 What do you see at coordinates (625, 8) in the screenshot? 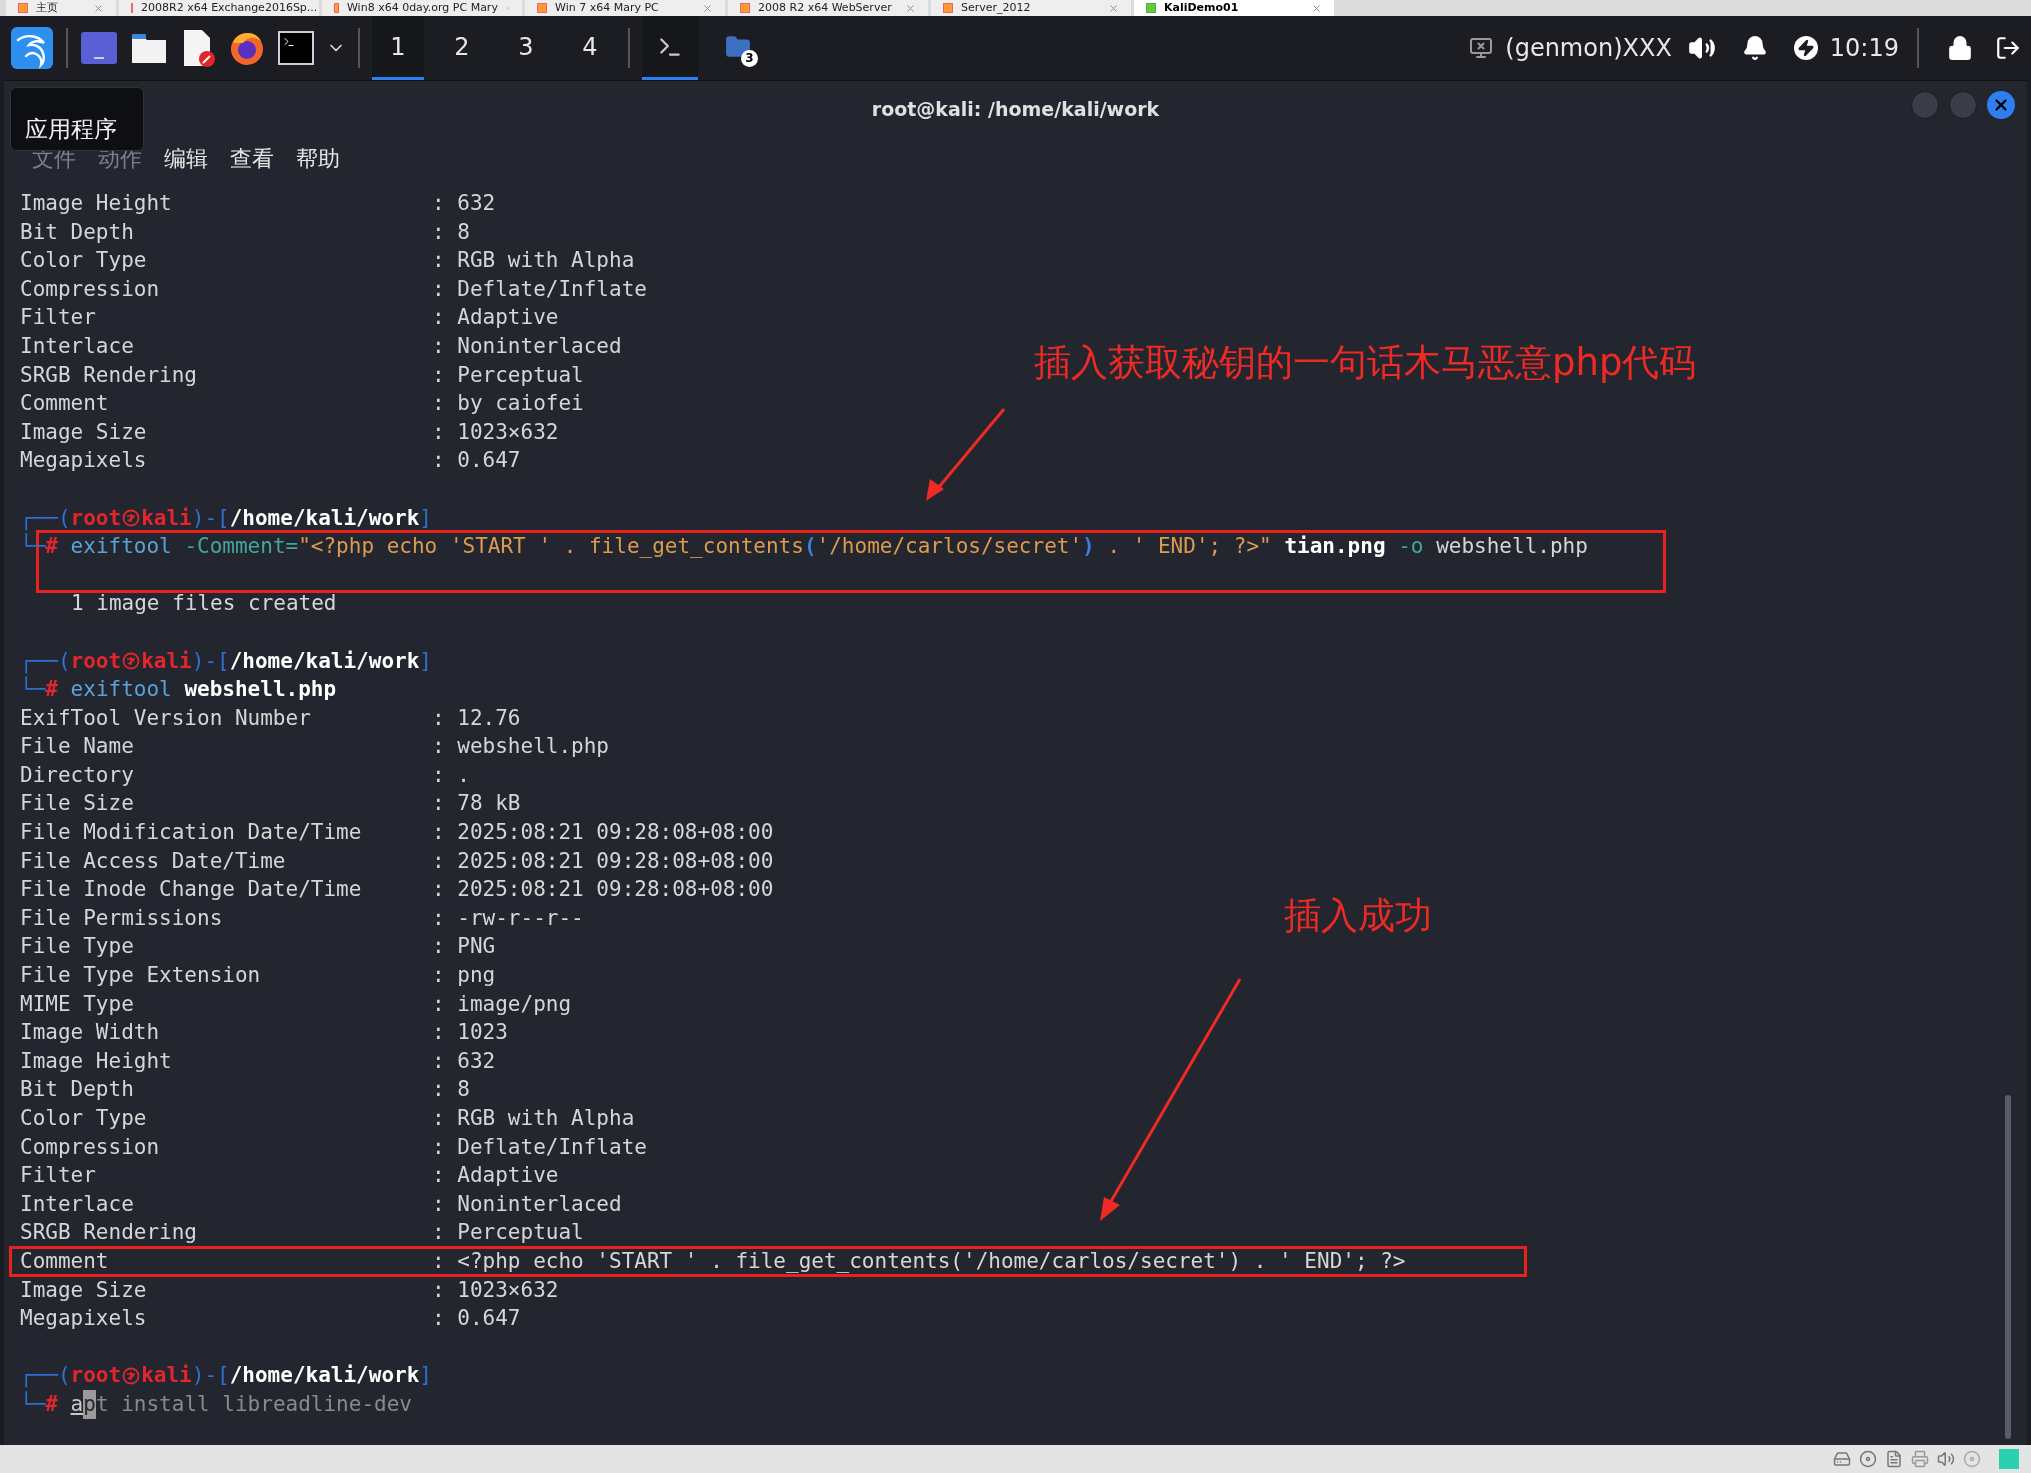
I see `browser-tab: Win 7 x64 Mary PC` at bounding box center [625, 8].